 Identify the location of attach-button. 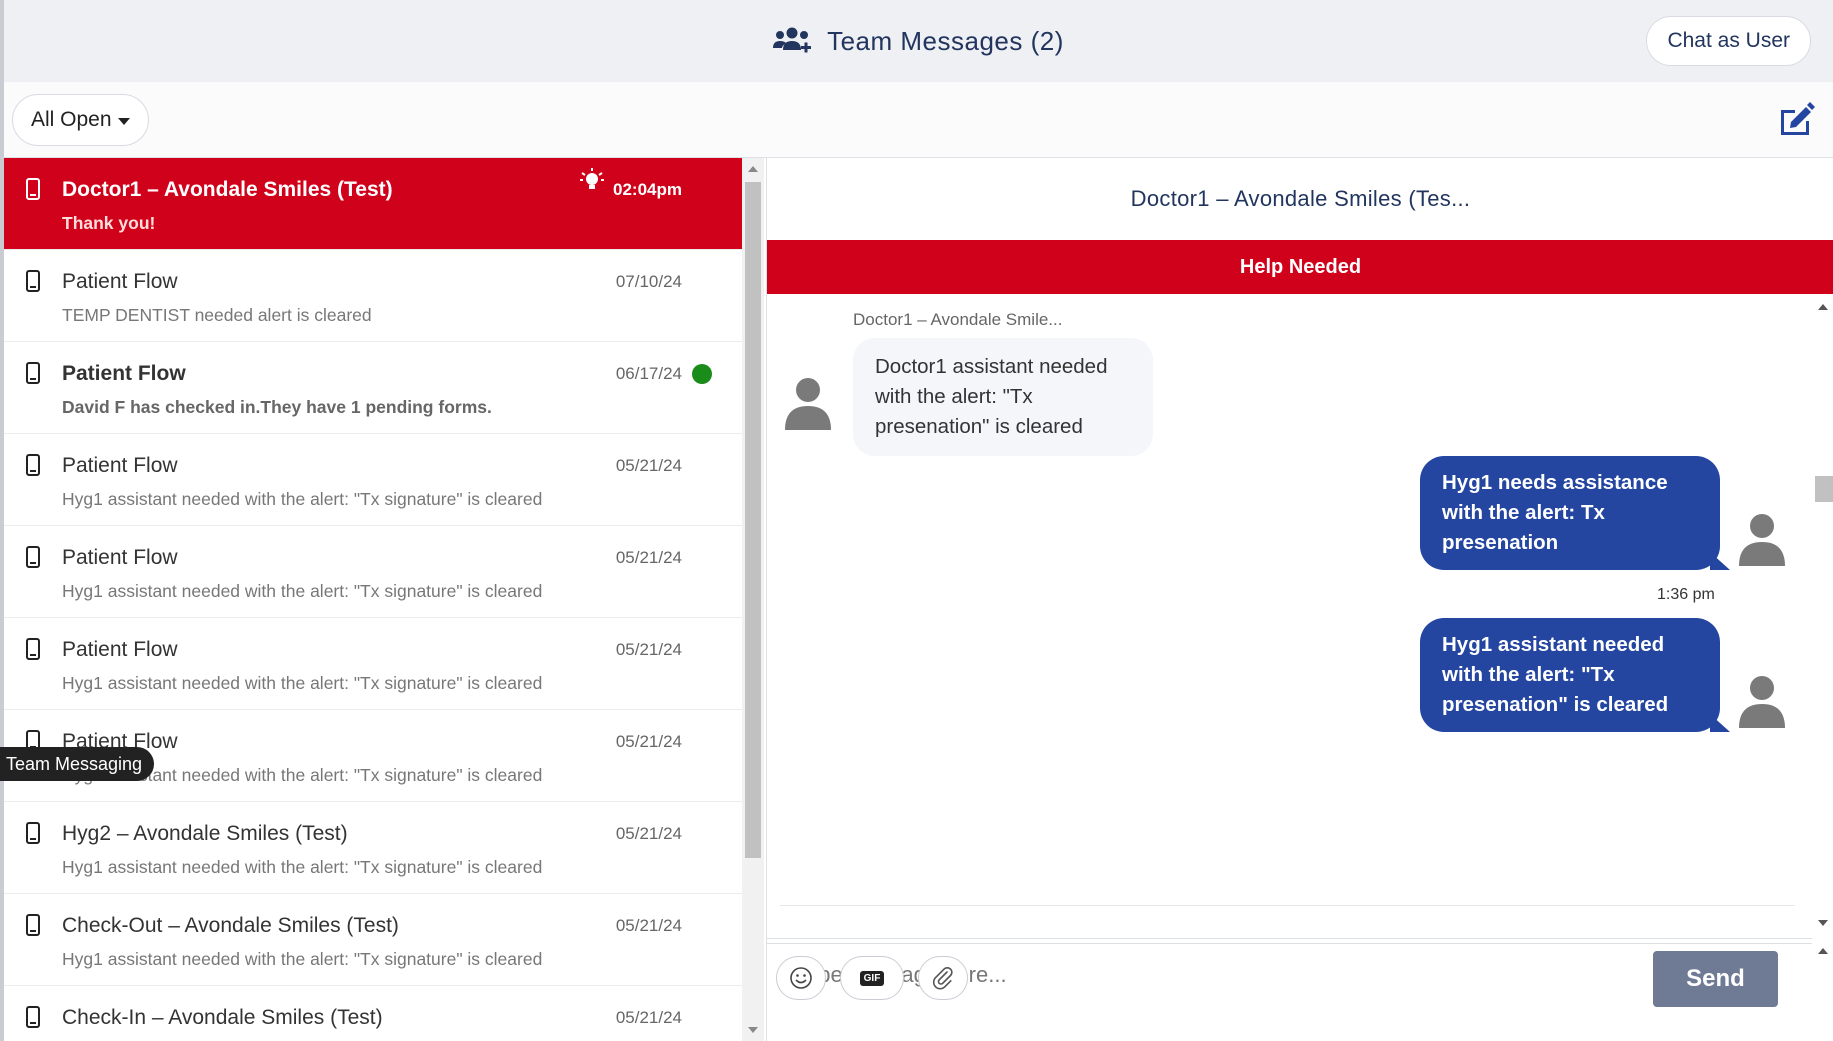
(943, 978).